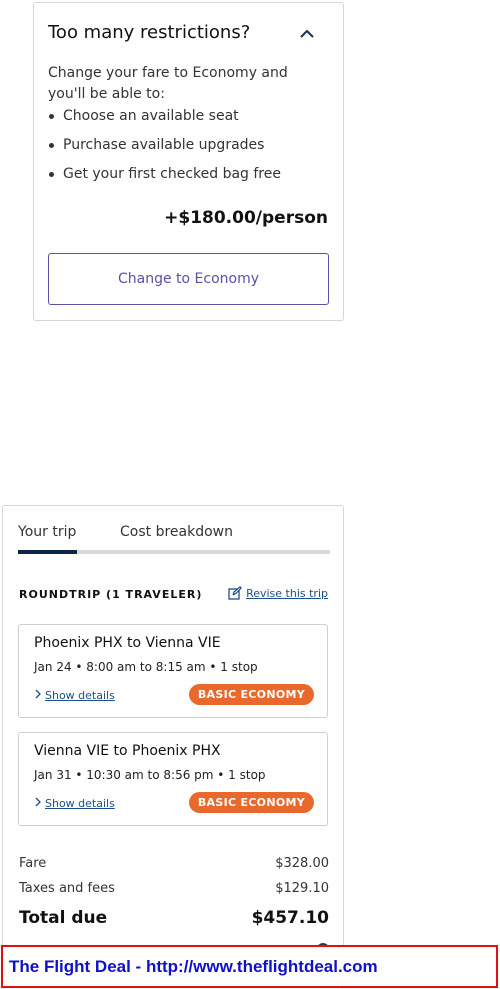 The image size is (500, 989). Describe the element at coordinates (176, 532) in the screenshot. I see `tab-cost-breakdown: Cost breakdown` at that location.